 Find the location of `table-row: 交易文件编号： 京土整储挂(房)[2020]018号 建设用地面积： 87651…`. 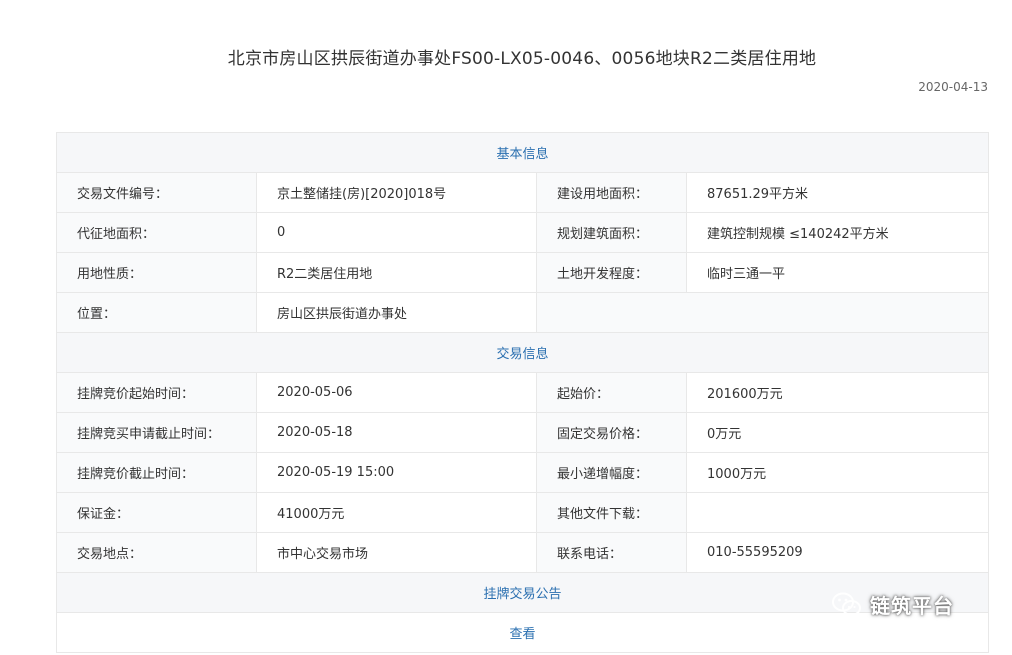

table-row: 交易文件编号： 京土整储挂(房)[2020]018号 建设用地面积： 87651… is located at coordinates (523, 192).